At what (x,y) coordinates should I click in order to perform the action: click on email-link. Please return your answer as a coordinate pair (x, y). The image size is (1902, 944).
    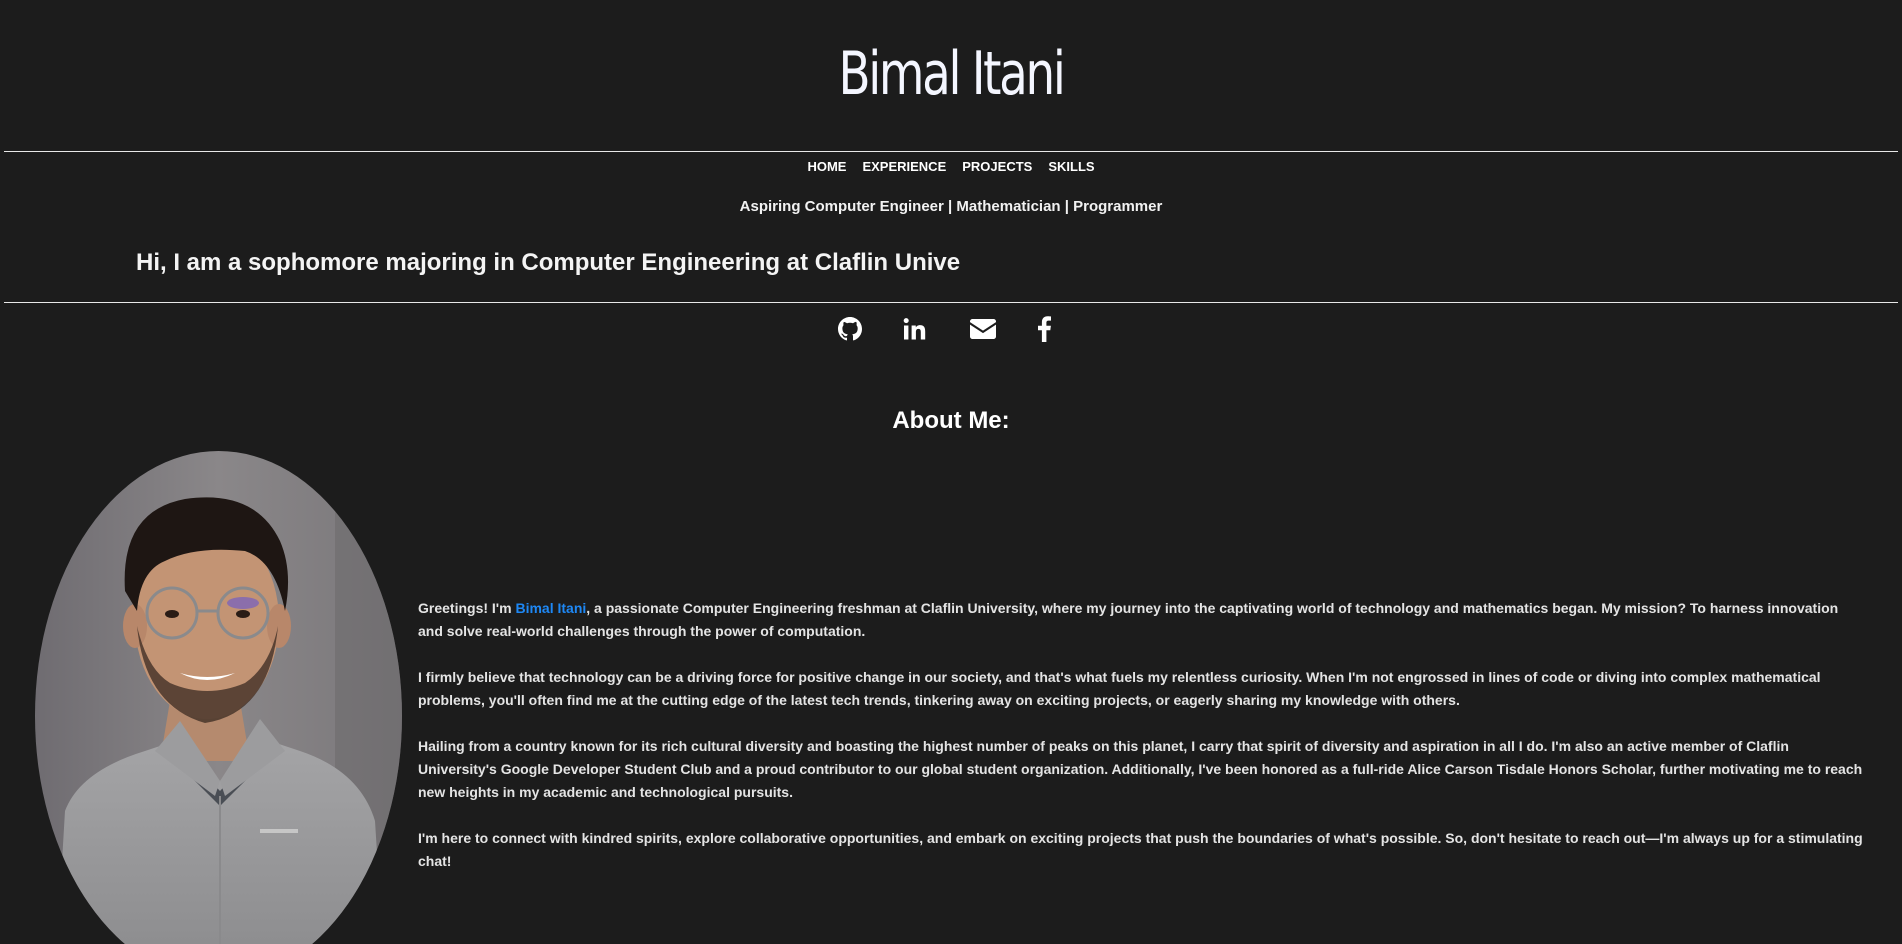
    Looking at the image, I should click on (983, 329).